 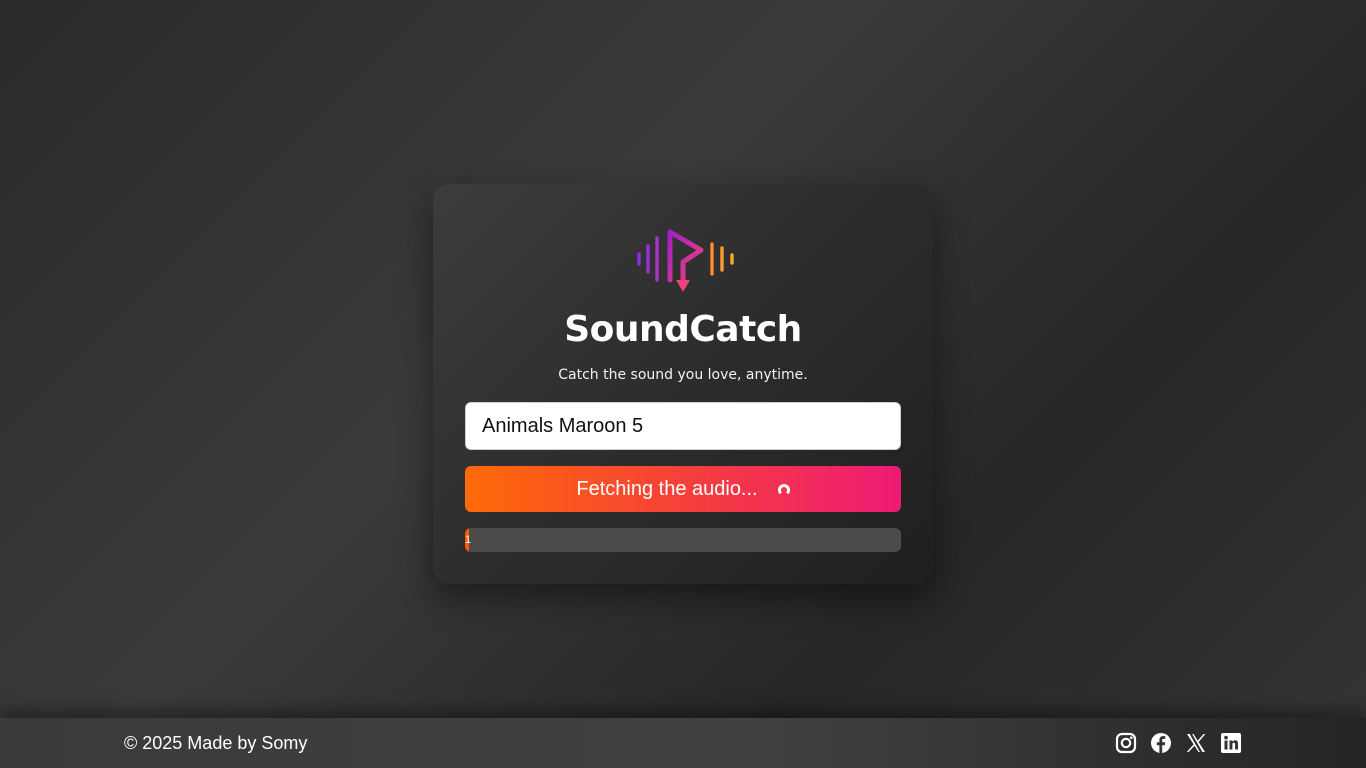 I want to click on progress-value-text: 1, so click(x=468, y=540).